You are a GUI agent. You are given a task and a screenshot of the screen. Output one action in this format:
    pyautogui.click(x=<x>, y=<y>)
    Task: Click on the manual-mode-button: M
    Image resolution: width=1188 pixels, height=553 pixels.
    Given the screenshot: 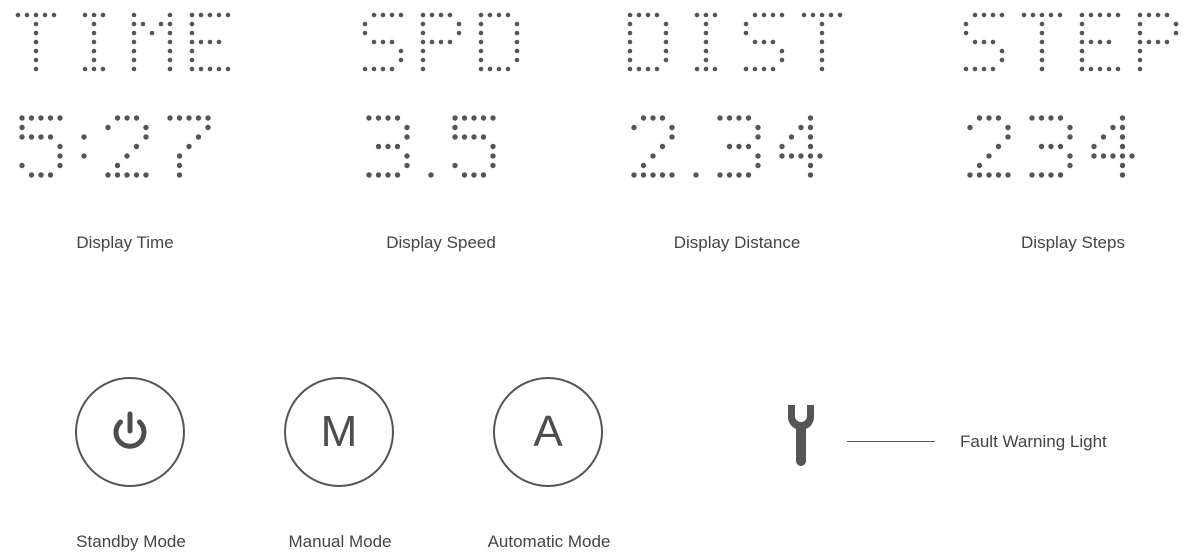 What is the action you would take?
    pyautogui.click(x=339, y=432)
    